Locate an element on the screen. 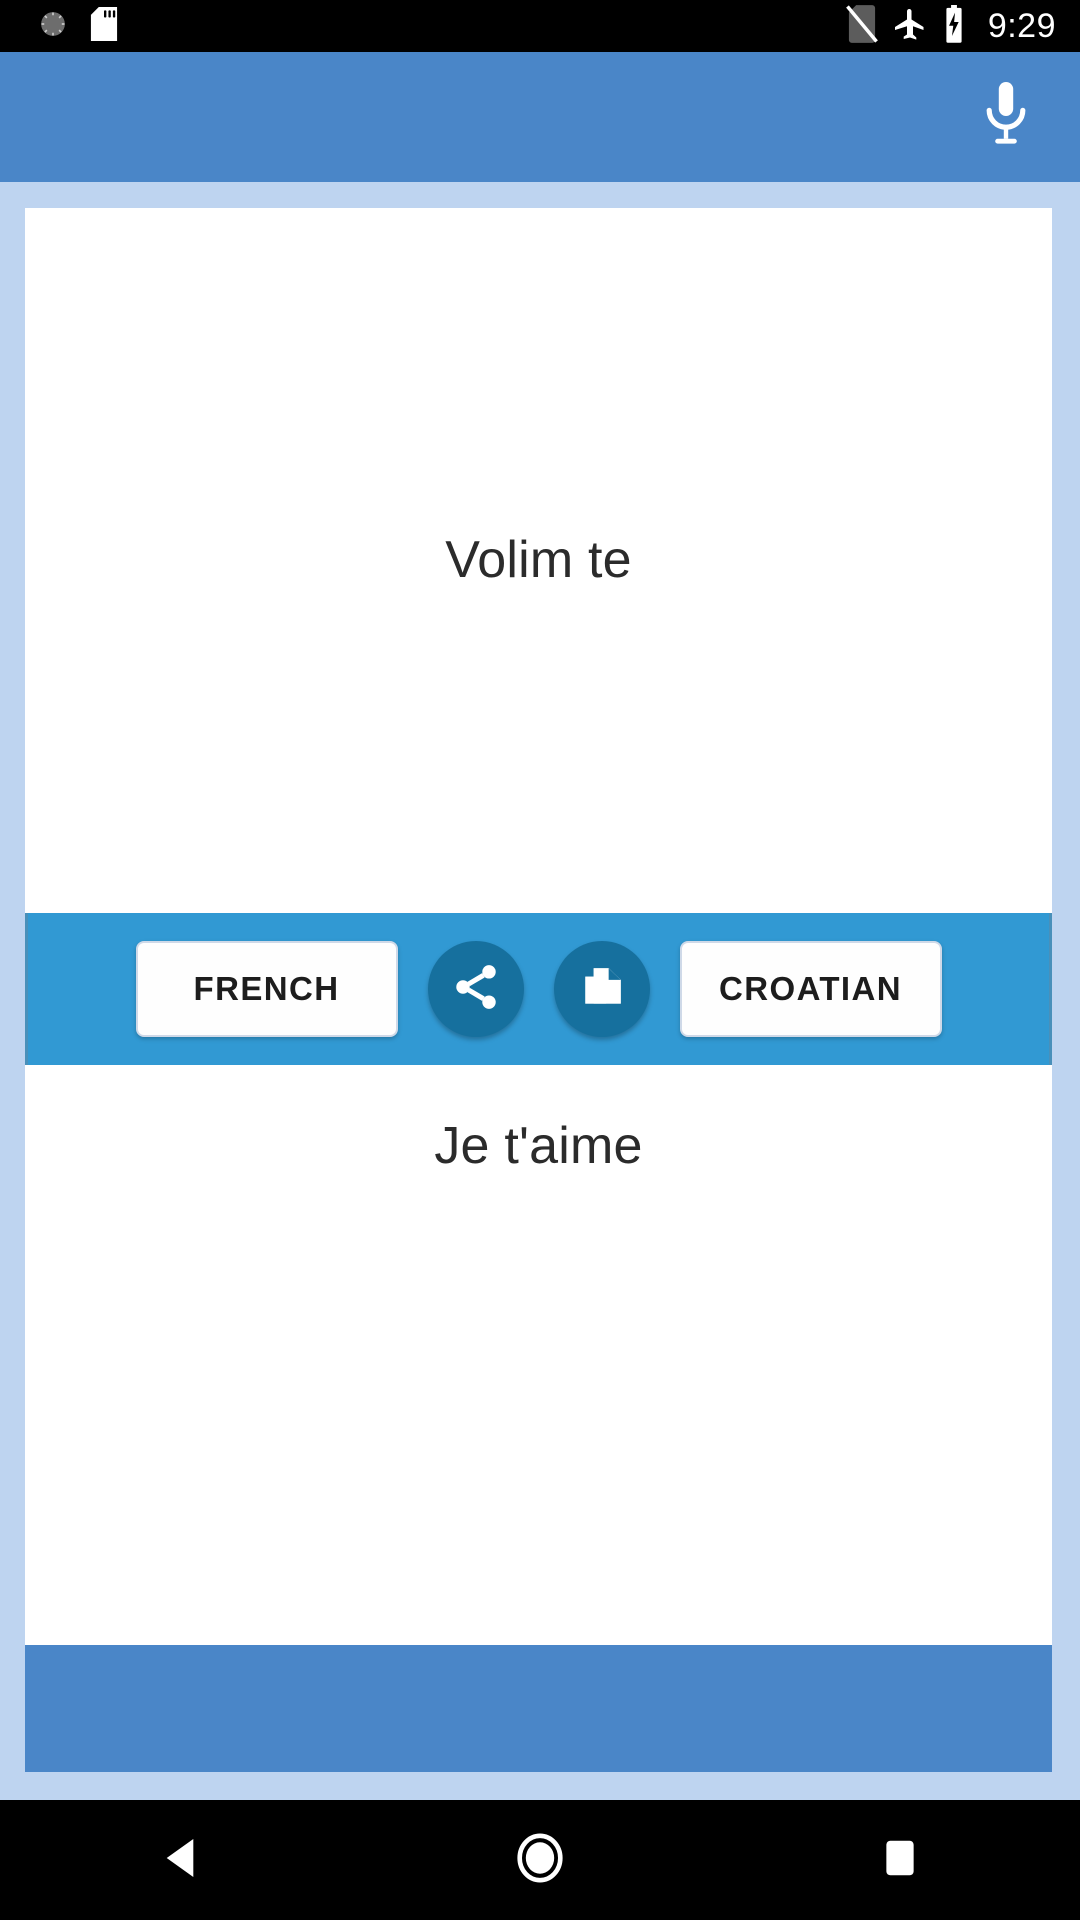 The image size is (1080, 1920). voice-input-button is located at coordinates (1006, 118).